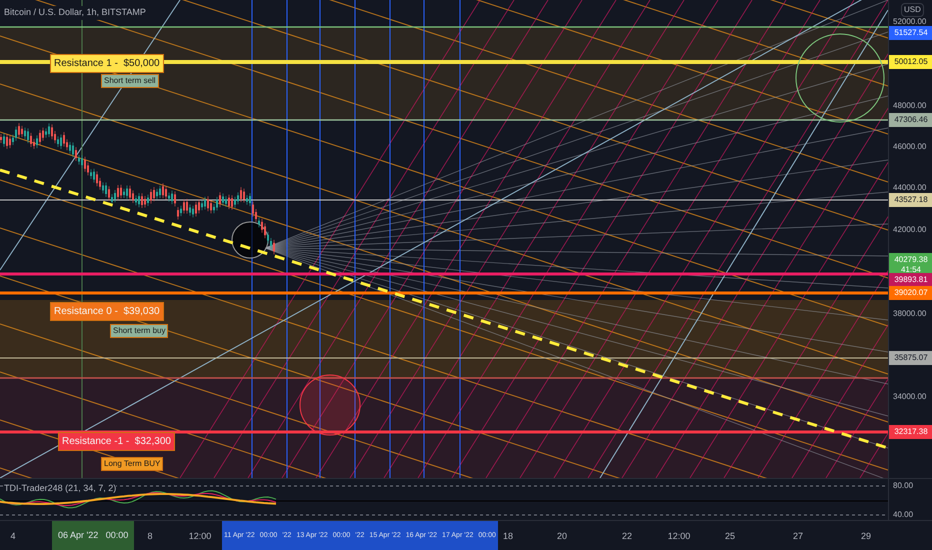 The width and height of the screenshot is (932, 550). What do you see at coordinates (910, 293) in the screenshot?
I see `price-badge: 39020.07` at bounding box center [910, 293].